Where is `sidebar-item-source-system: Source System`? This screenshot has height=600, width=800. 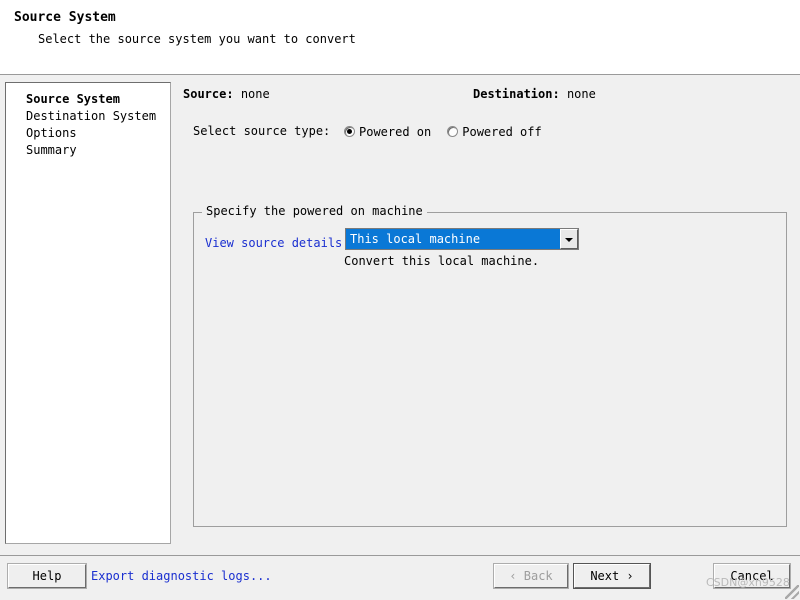 sidebar-item-source-system: Source System is located at coordinates (88, 99).